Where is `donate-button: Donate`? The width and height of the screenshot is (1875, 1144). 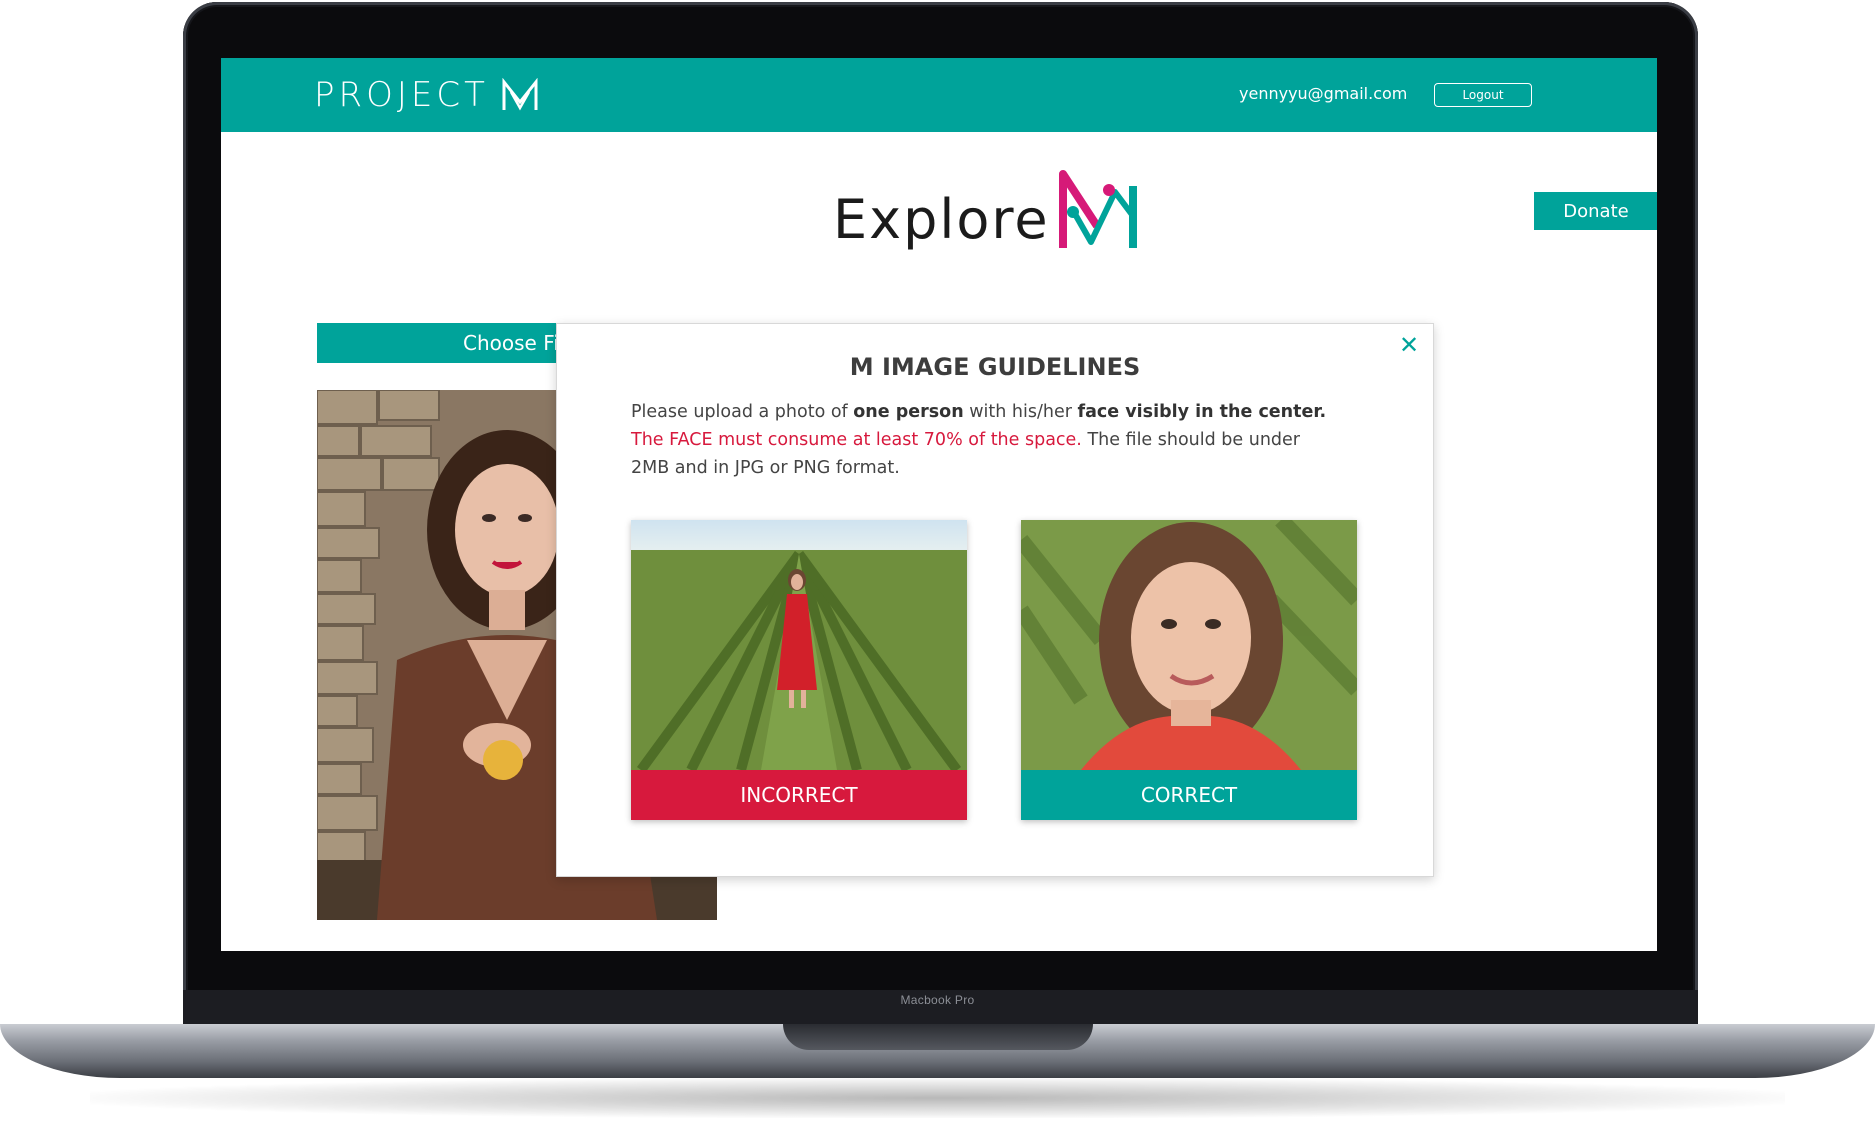 donate-button: Donate is located at coordinates (1595, 211).